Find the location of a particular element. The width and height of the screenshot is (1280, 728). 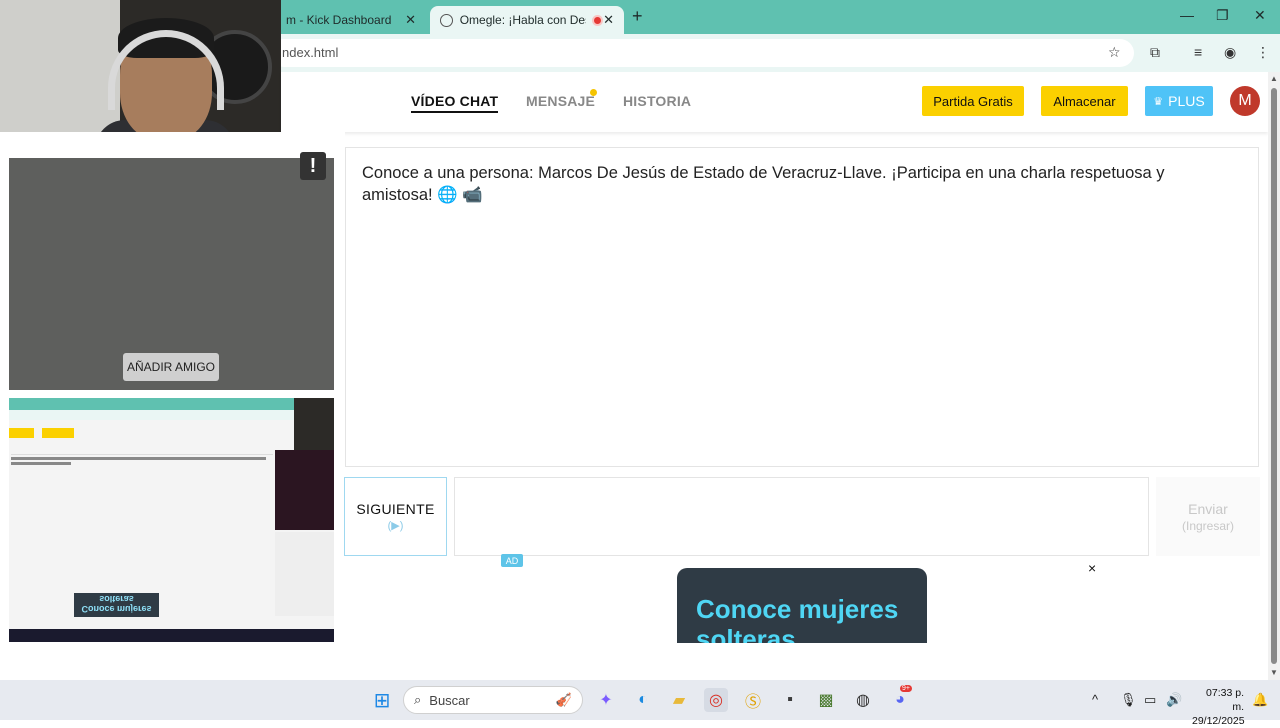

violin-icon: 🎻 is located at coordinates (563, 699).